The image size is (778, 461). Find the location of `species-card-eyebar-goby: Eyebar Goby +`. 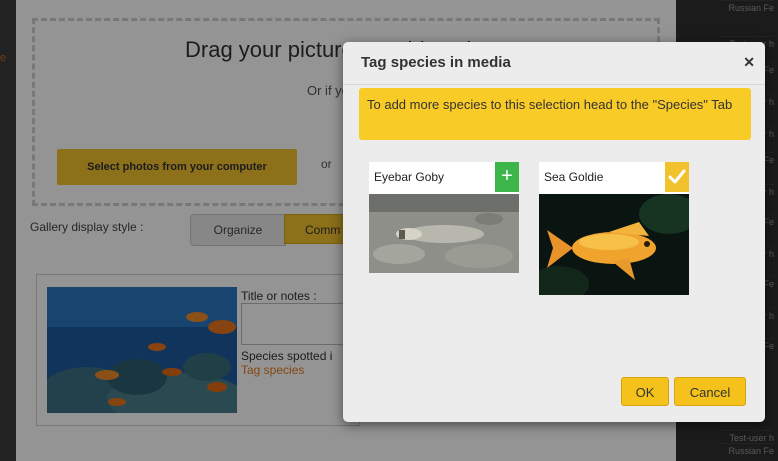

species-card-eyebar-goby: Eyebar Goby + is located at coordinates (444, 217).